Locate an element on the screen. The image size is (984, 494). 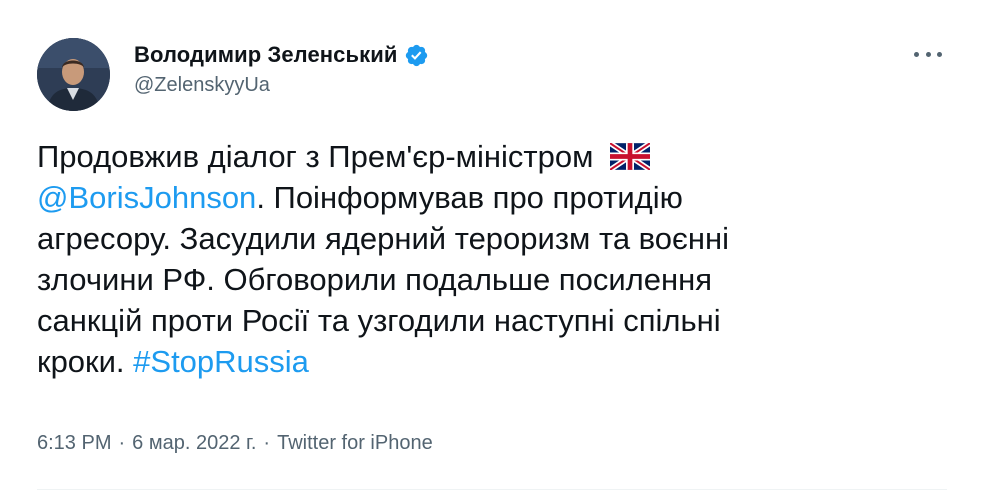
tweet-line-1: Продовжив діалог з Прем'єр-міністром is located at coordinates (487, 156).